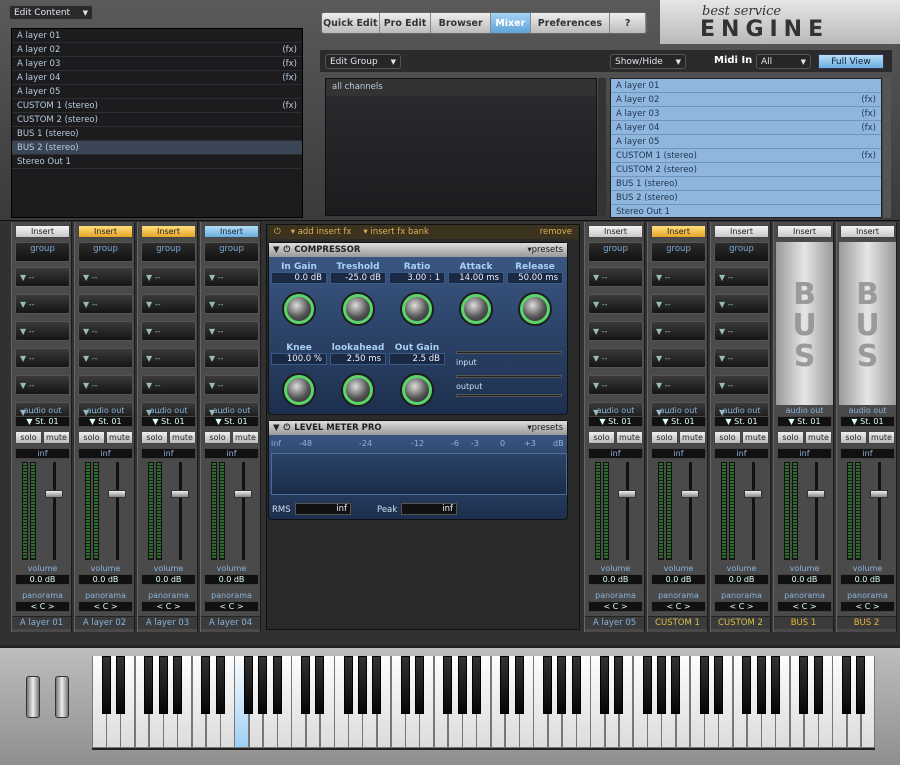  Describe the element at coordinates (628, 23) in the screenshot. I see `tab-5: ?` at that location.